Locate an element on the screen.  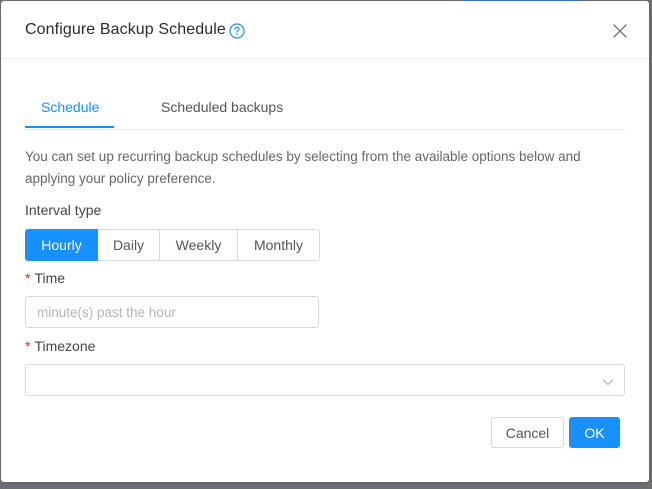
timezone-label: * Timezone is located at coordinates (60, 346).